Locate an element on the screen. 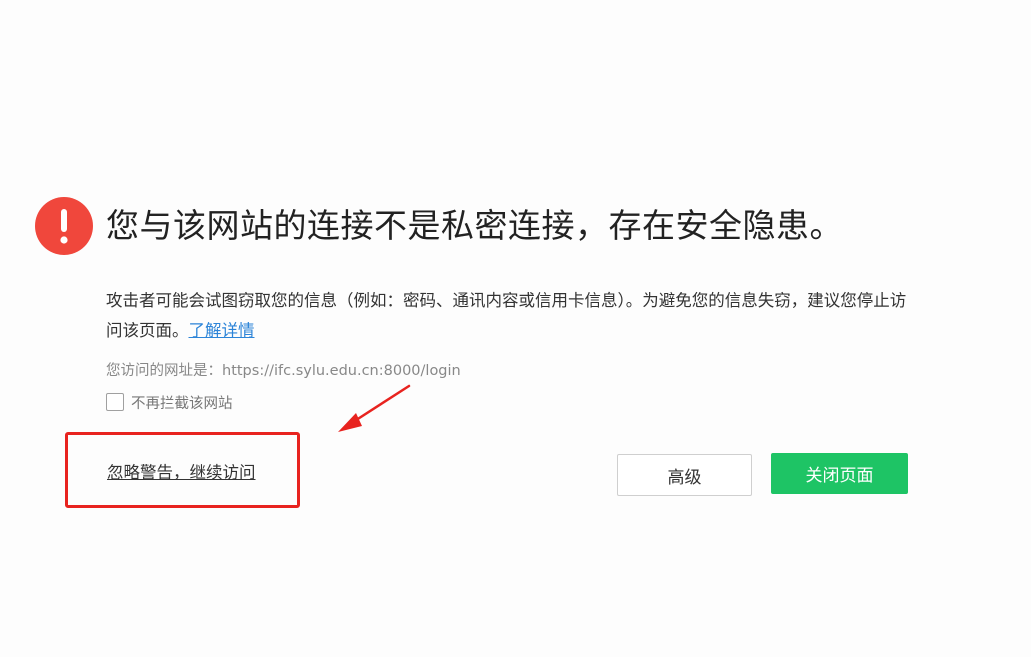 Image resolution: width=1031 pixels, height=657 pixels. ignore-warning-link: 忽略警告，继续访问 is located at coordinates (181, 473).